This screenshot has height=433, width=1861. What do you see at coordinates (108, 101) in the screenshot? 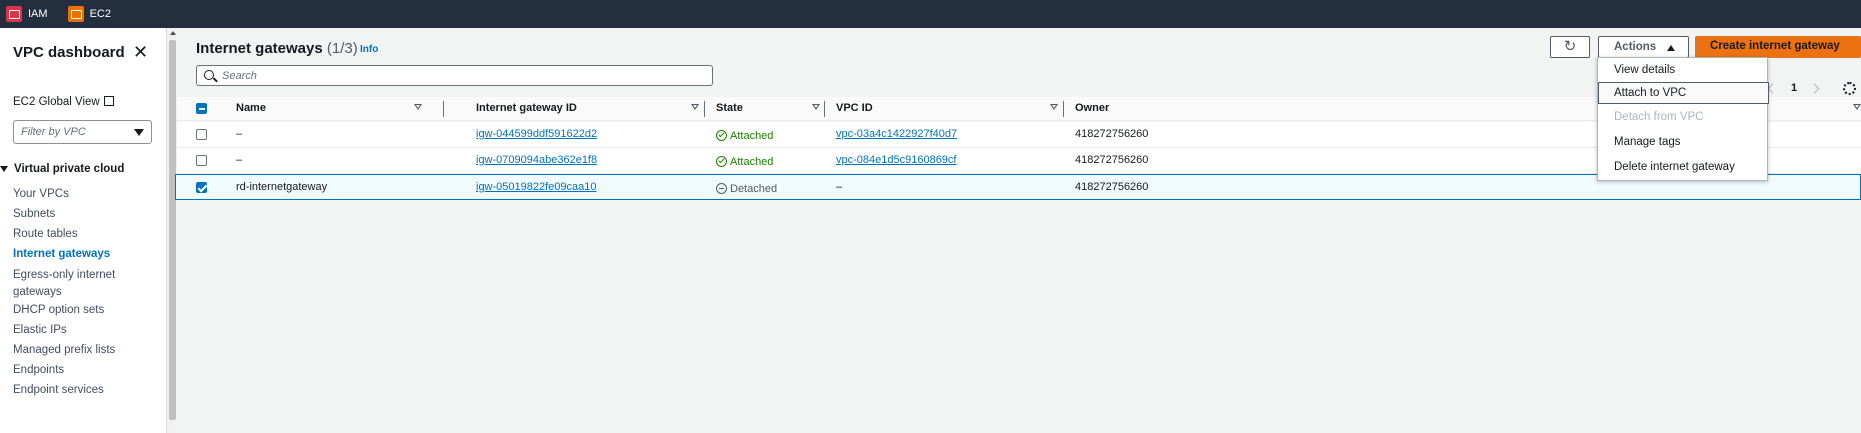
I see `external-link-icon` at bounding box center [108, 101].